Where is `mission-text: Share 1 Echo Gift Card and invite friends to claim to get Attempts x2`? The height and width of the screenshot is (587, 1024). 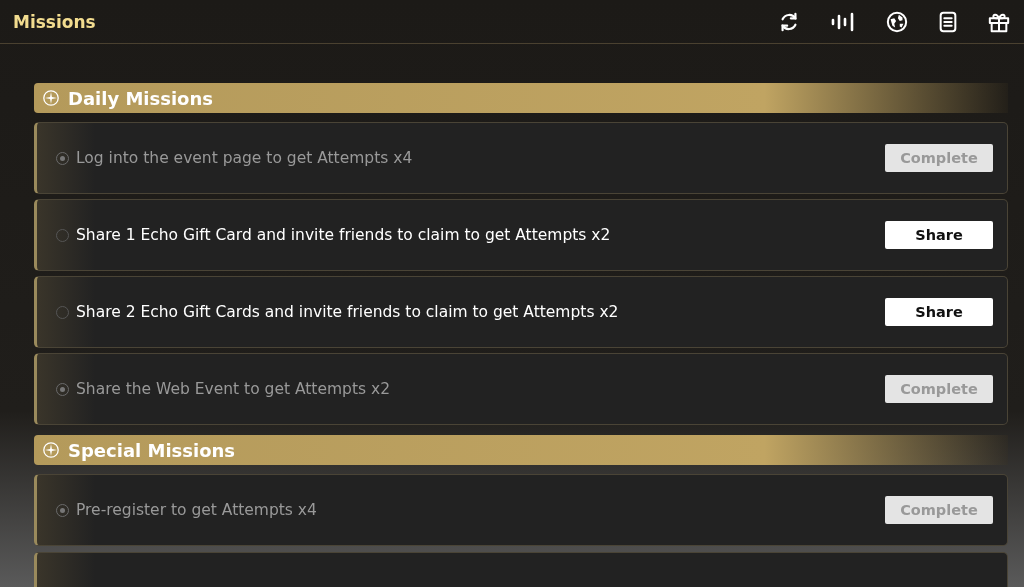
mission-text: Share 1 Echo Gift Card and invite friends to claim to get Attempts x2 is located at coordinates (344, 235).